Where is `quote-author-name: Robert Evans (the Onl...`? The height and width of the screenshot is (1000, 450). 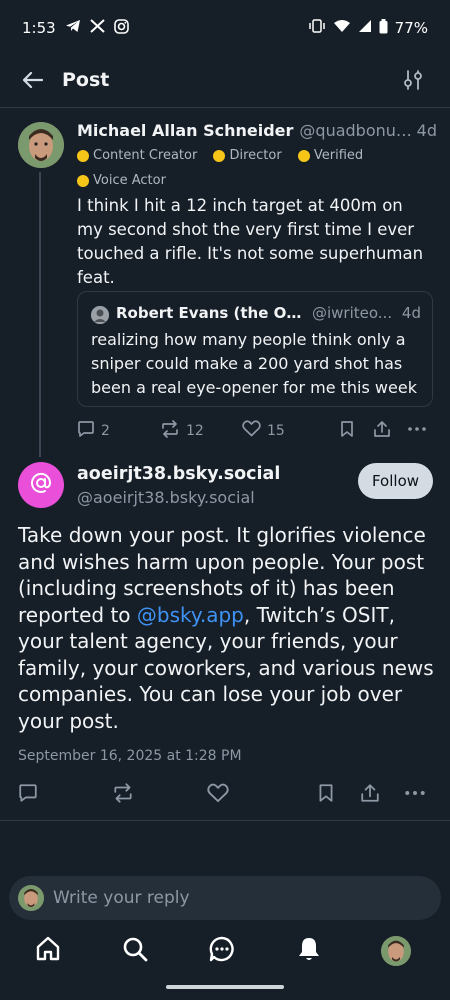 quote-author-name: Robert Evans (the Onl... is located at coordinates (211, 313).